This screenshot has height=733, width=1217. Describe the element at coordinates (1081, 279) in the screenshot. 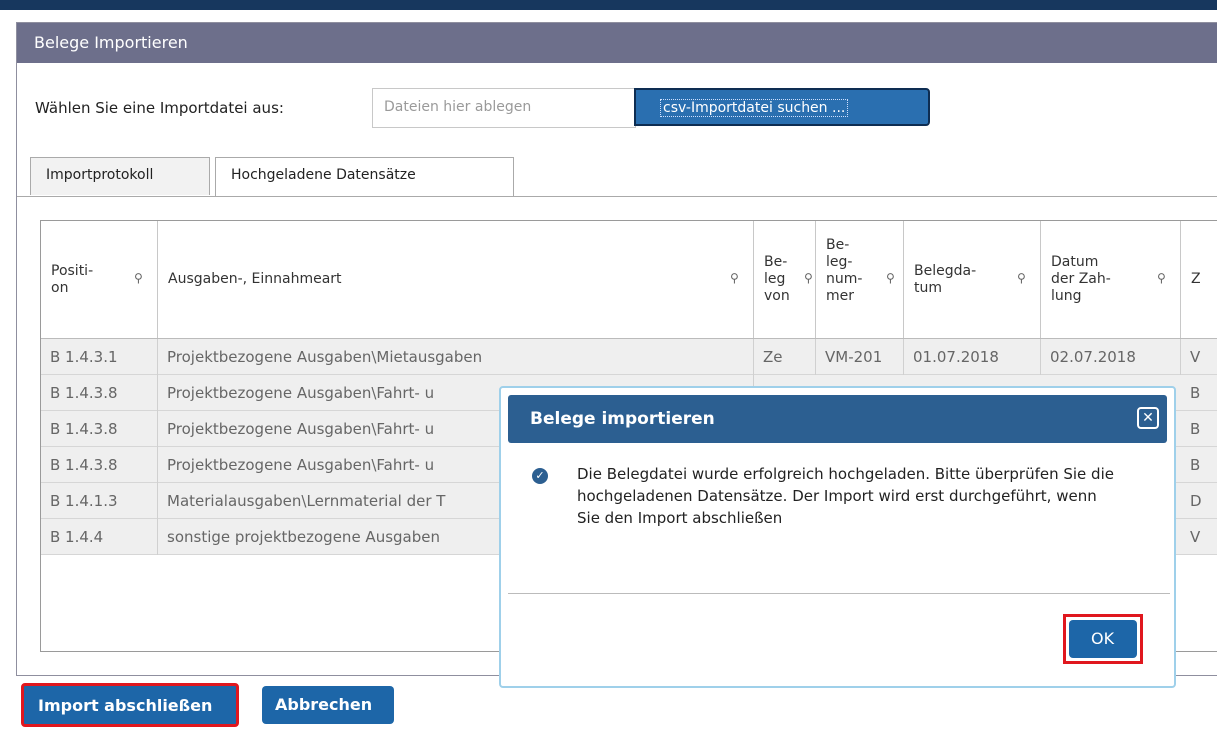

I see `header-label: Datum der Zah- lung` at that location.